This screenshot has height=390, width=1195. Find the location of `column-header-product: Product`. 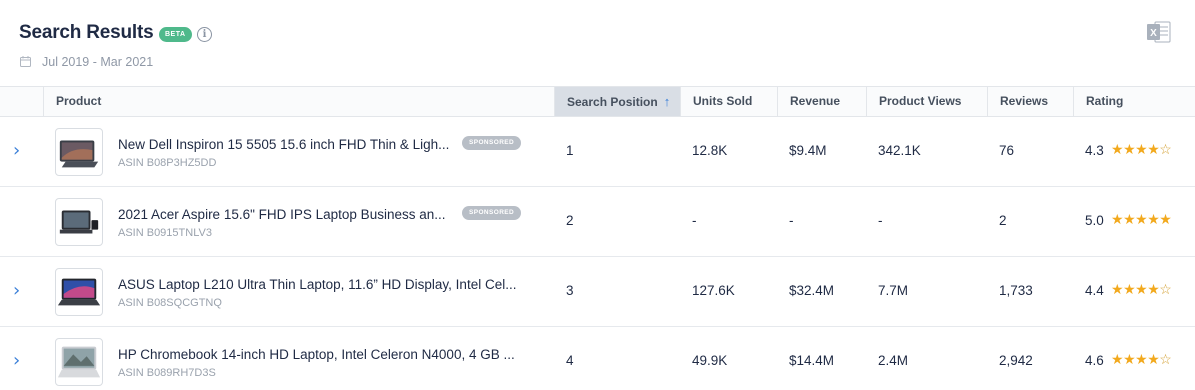

column-header-product: Product is located at coordinates (298, 101).